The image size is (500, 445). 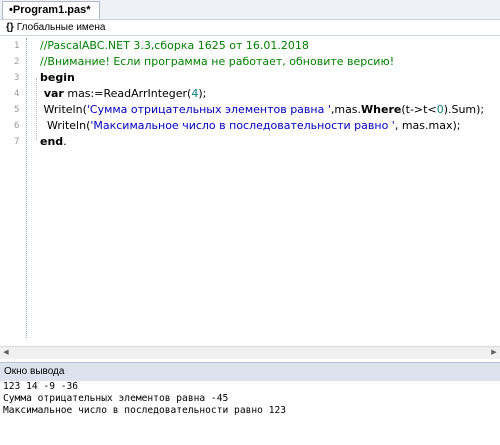 I want to click on line-number: 3, so click(x=17, y=78).